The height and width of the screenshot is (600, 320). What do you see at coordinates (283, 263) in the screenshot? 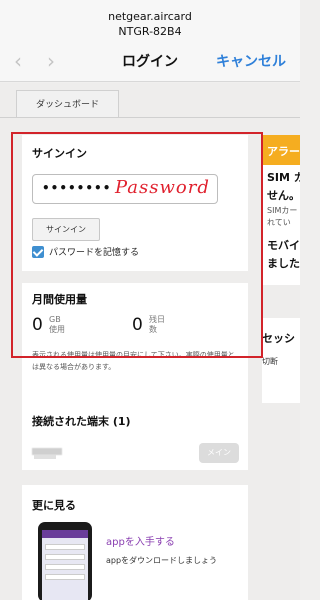
I see `alert-line-4: ました` at bounding box center [283, 263].